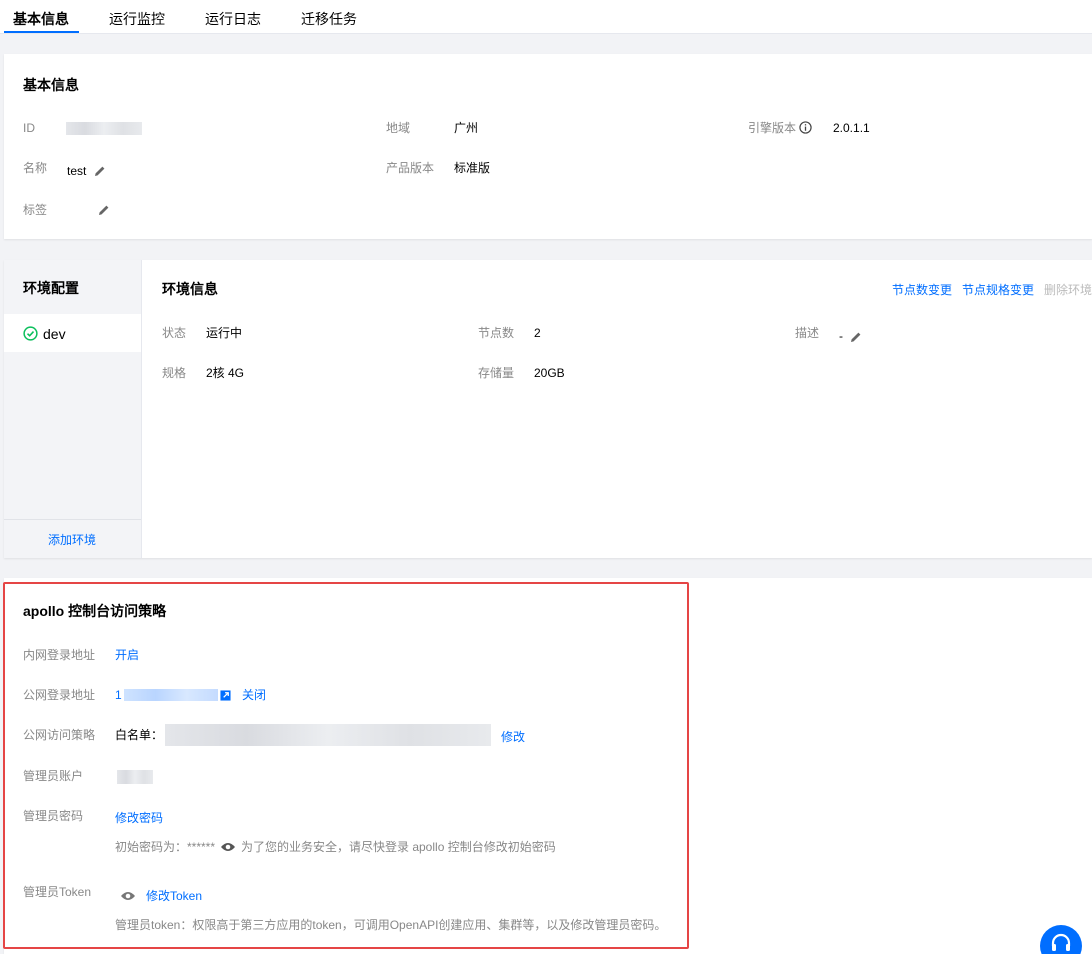 The width and height of the screenshot is (1092, 954). What do you see at coordinates (53, 776) in the screenshot?
I see `admin-account-label: 管理员账户` at bounding box center [53, 776].